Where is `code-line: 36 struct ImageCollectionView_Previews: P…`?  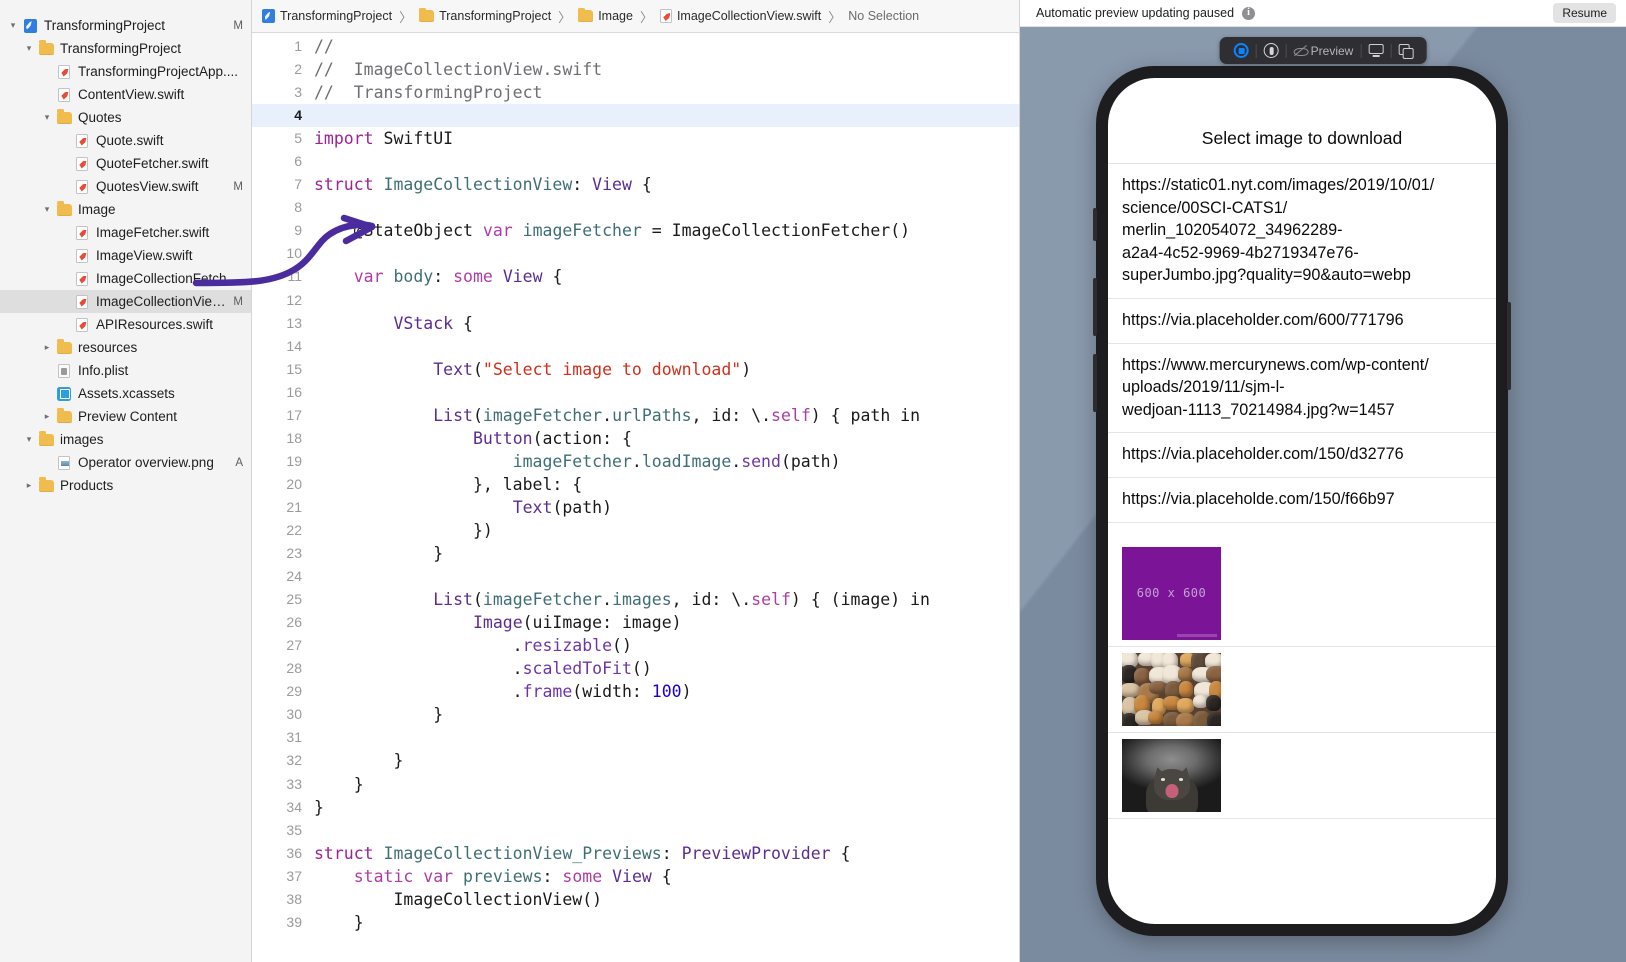 code-line: 36 struct ImageCollectionView_Previews: P… is located at coordinates (635, 853).